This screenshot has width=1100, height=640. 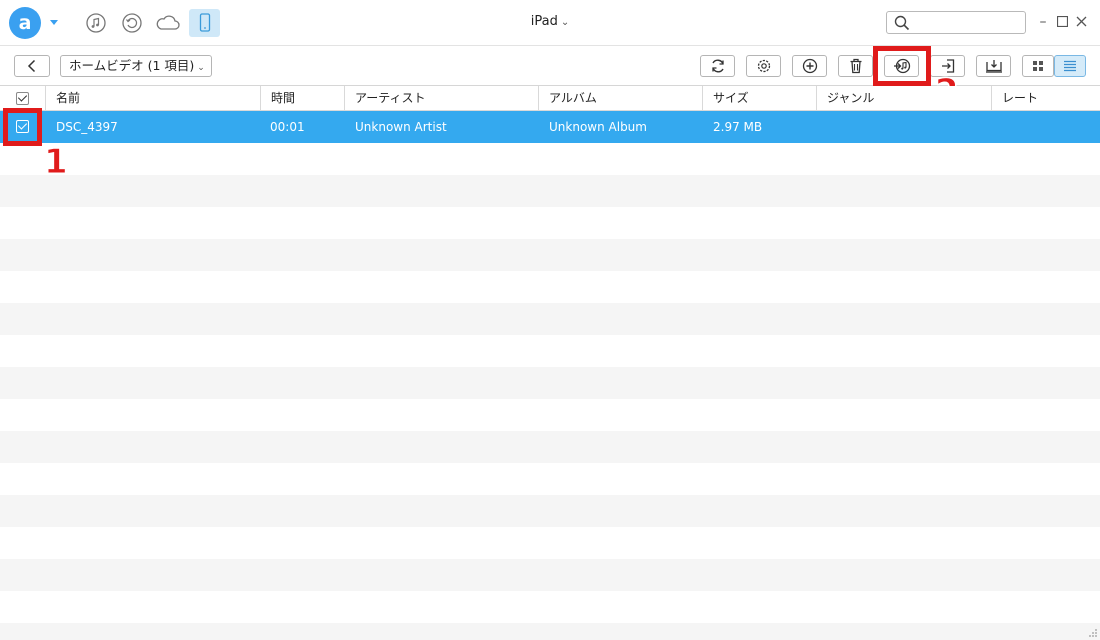 I want to click on cell-name: DSC_4397, so click(x=87, y=127).